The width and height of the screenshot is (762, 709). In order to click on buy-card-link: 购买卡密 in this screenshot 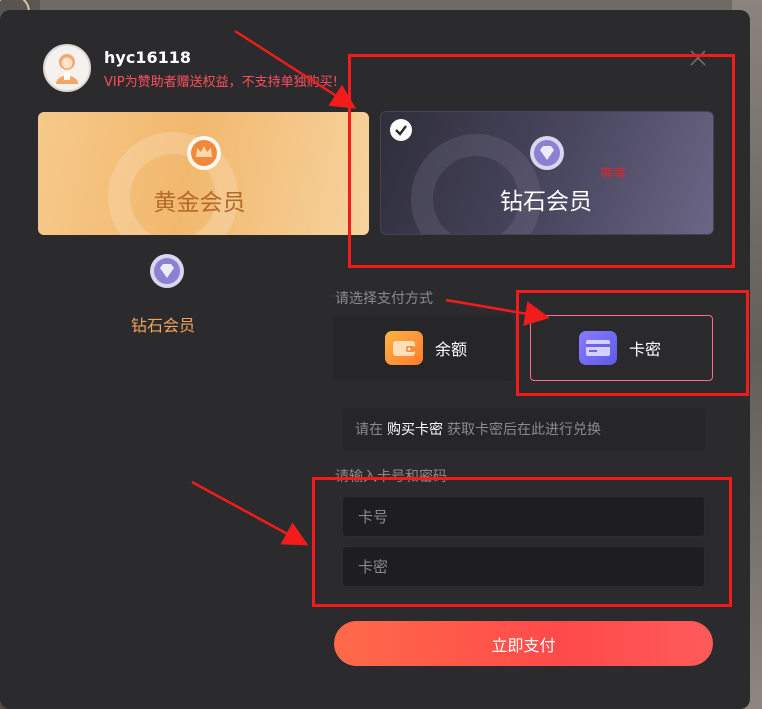, I will do `click(415, 429)`.